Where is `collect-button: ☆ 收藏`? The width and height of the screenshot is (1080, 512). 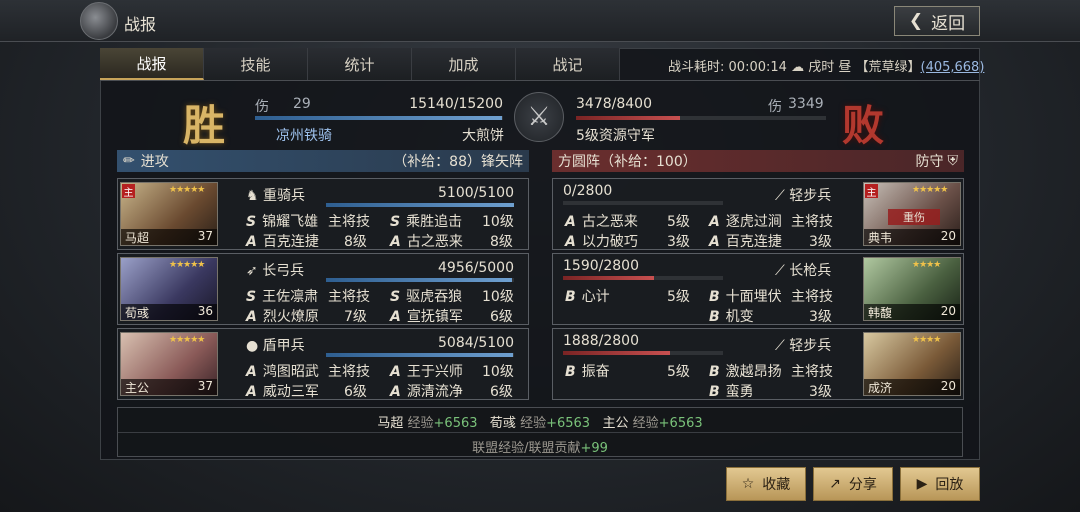 collect-button: ☆ 收藏 is located at coordinates (766, 484).